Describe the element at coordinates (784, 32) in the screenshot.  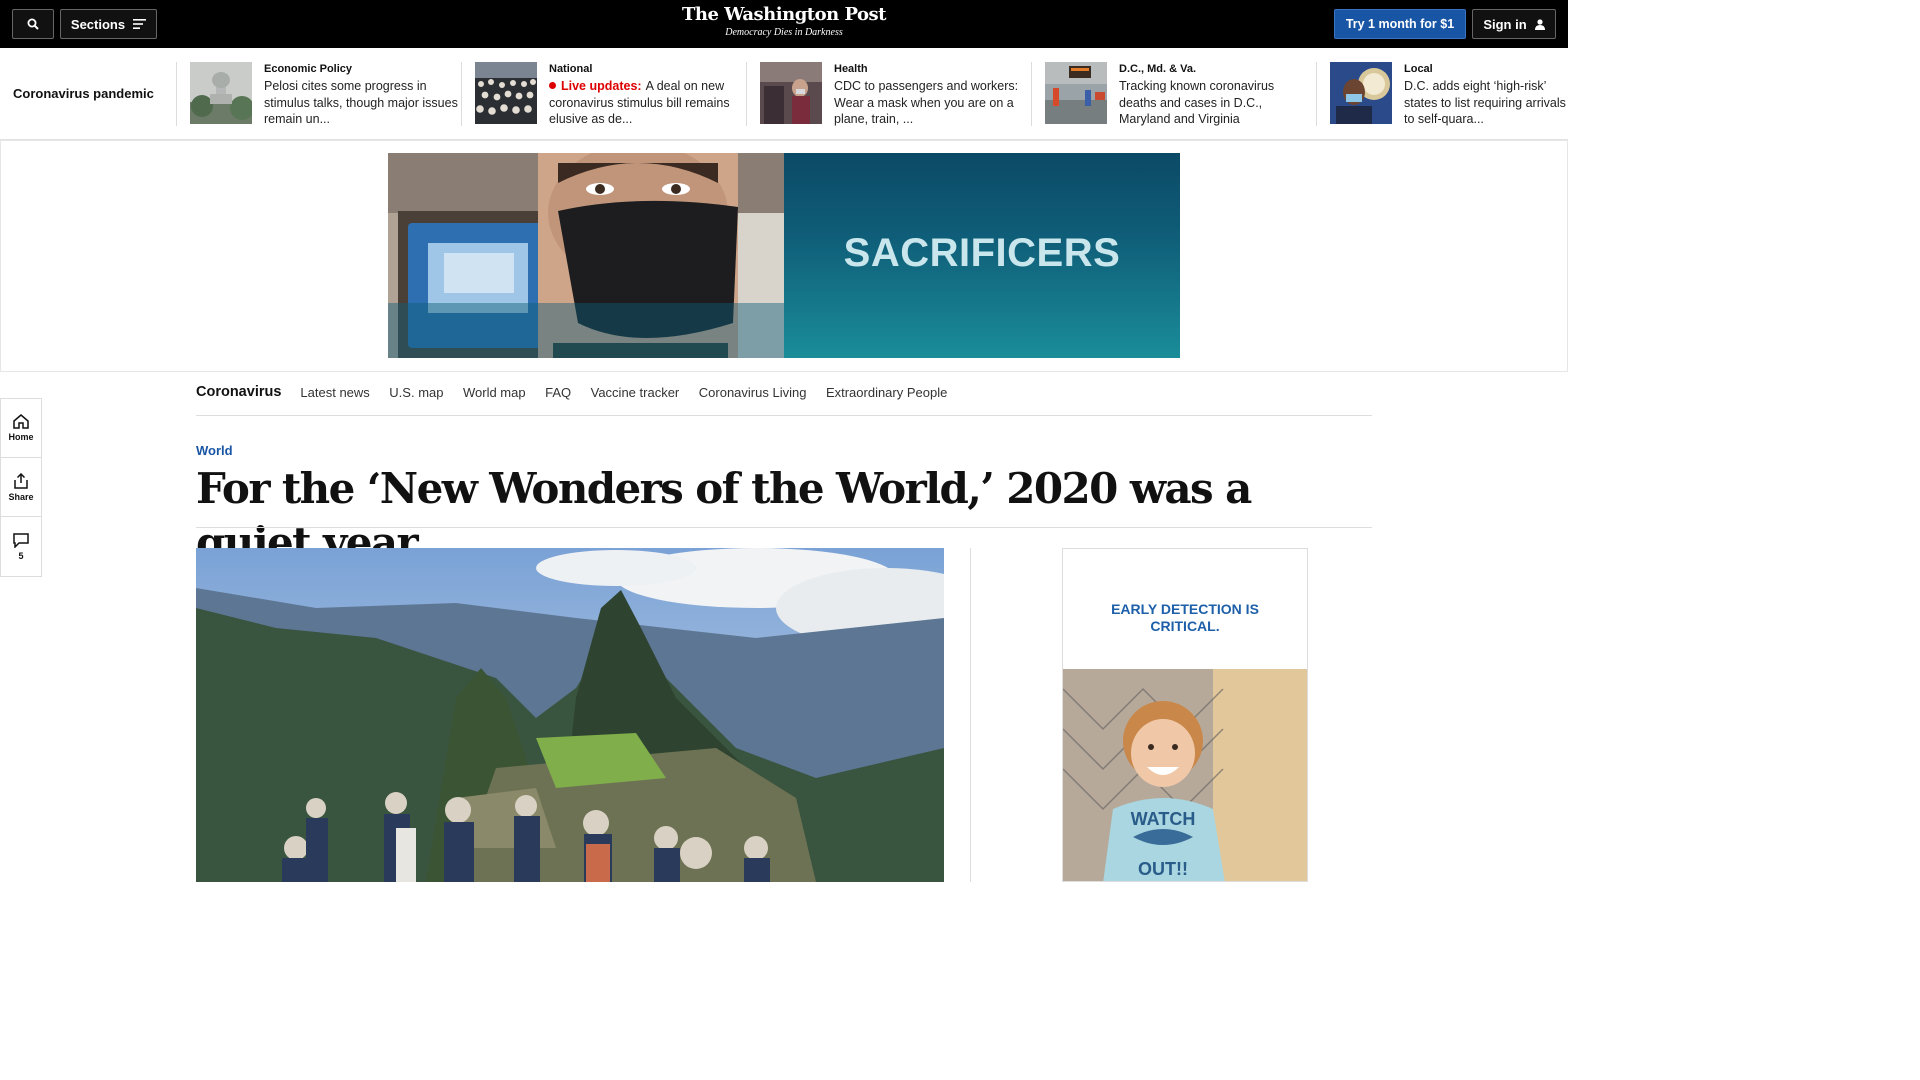
I see `logo-tagline: Democracy Dies in Darkness` at that location.